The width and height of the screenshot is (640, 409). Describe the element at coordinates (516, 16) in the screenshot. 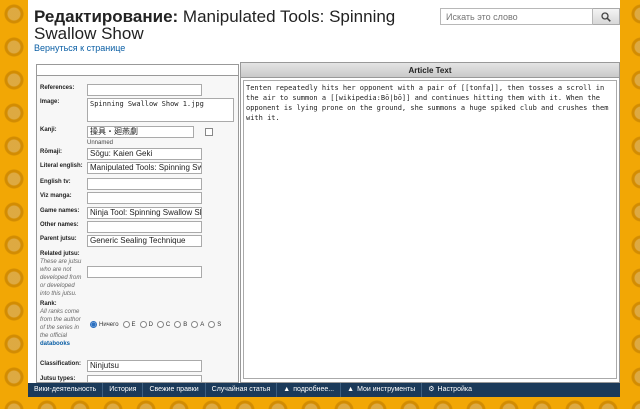

I see `search-input` at that location.